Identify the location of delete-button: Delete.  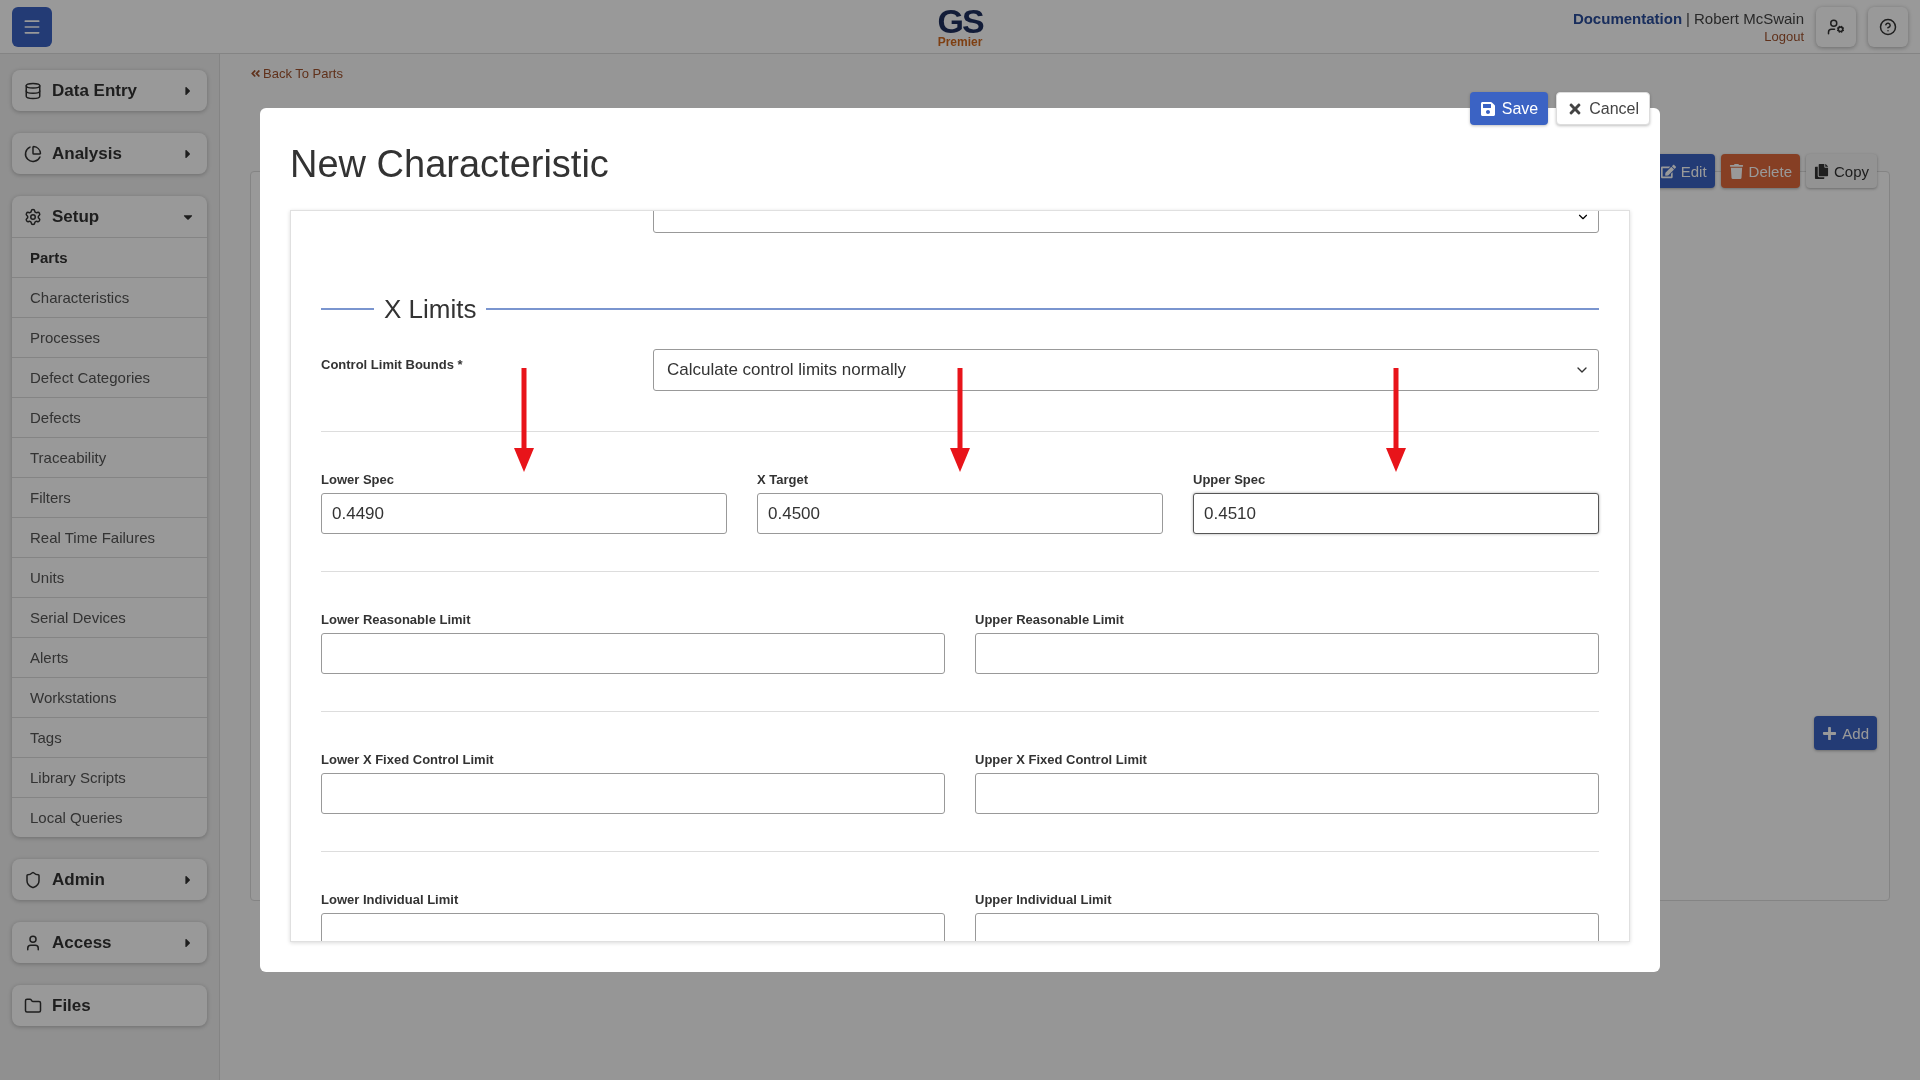
(1760, 171).